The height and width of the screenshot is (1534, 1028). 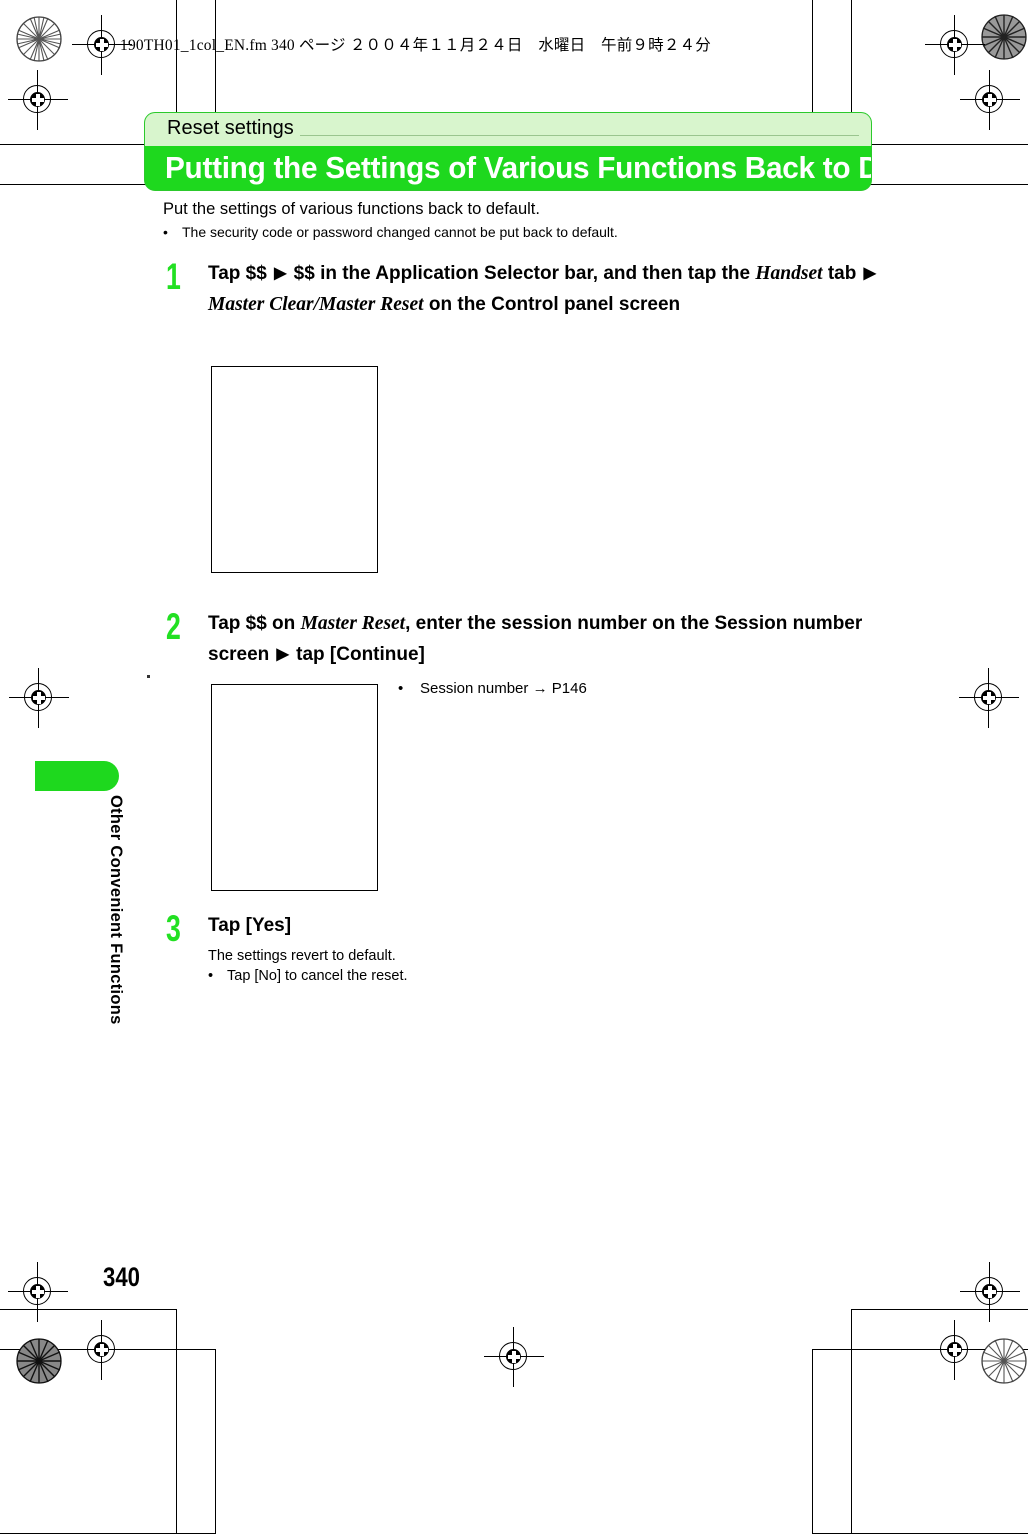 What do you see at coordinates (102, 1350) in the screenshot?
I see `registration-cross-bottom-left-b` at bounding box center [102, 1350].